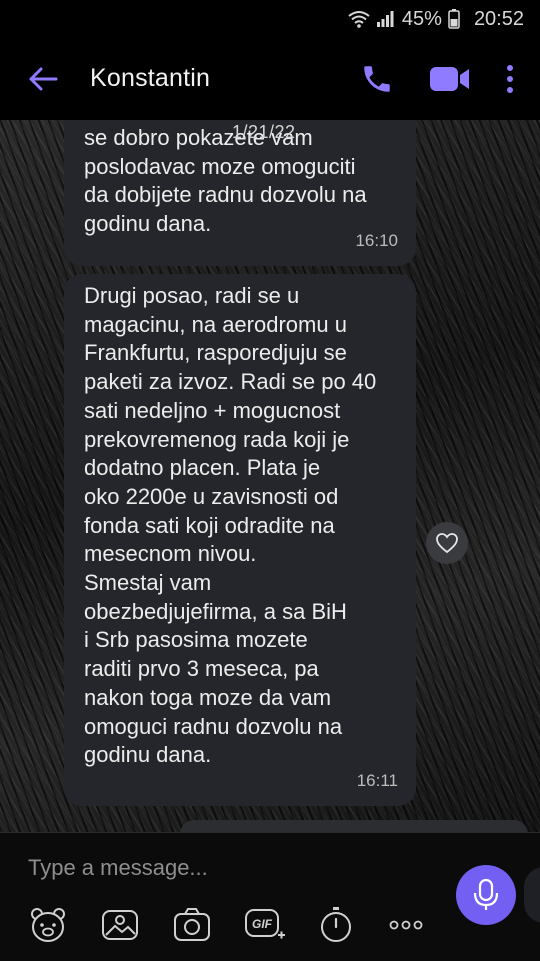 The height and width of the screenshot is (961, 540). I want to click on voice-call-button, so click(377, 79).